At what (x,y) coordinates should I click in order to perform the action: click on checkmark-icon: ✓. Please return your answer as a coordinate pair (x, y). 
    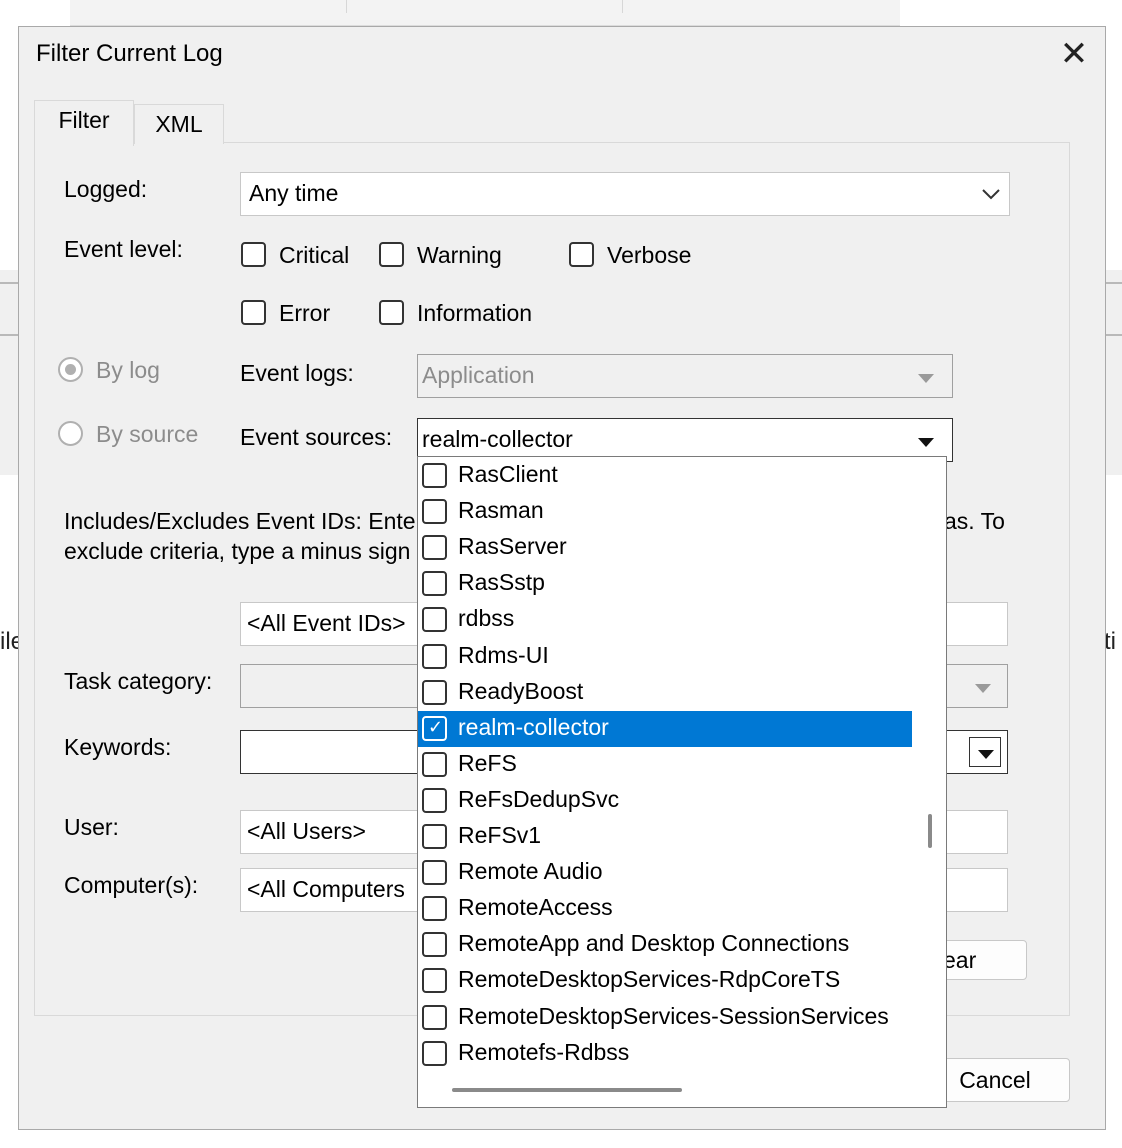
    Looking at the image, I should click on (436, 726).